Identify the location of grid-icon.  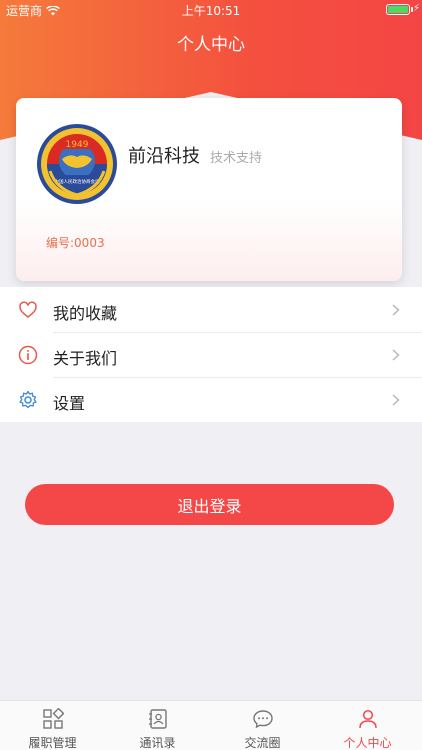
(53, 718).